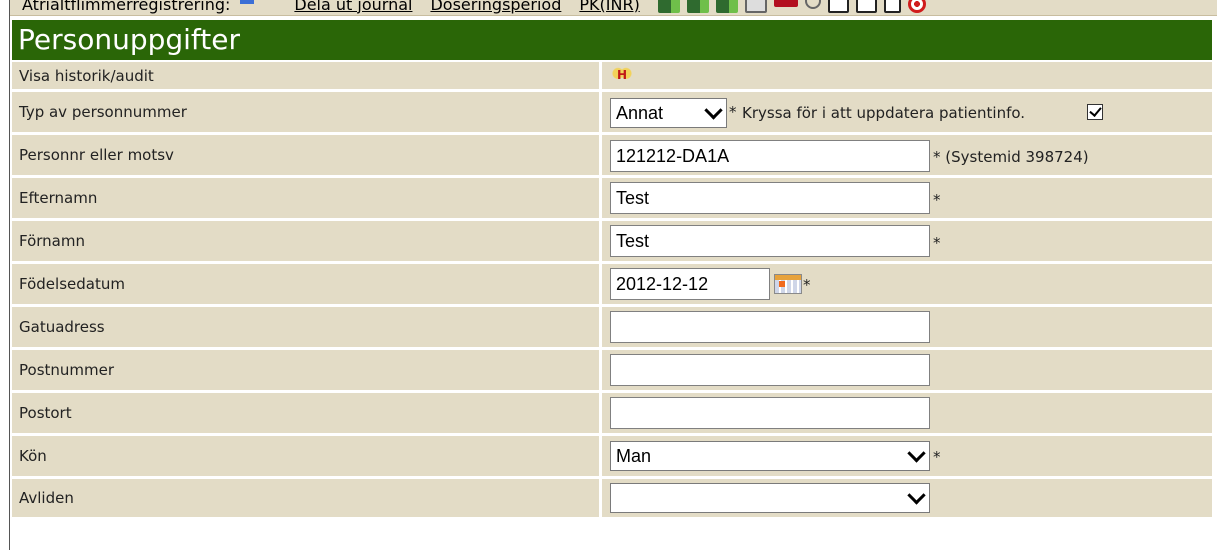 The image size is (1217, 550). What do you see at coordinates (937, 457) in the screenshot?
I see `gender-required: *` at bounding box center [937, 457].